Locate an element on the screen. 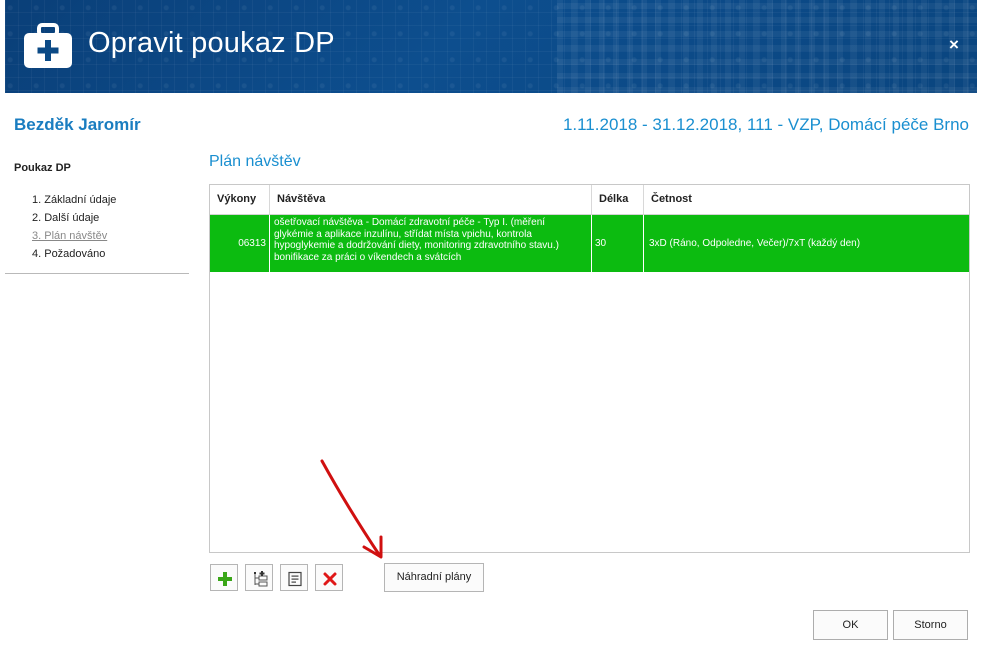  column-header-services: Výkony is located at coordinates (240, 199).